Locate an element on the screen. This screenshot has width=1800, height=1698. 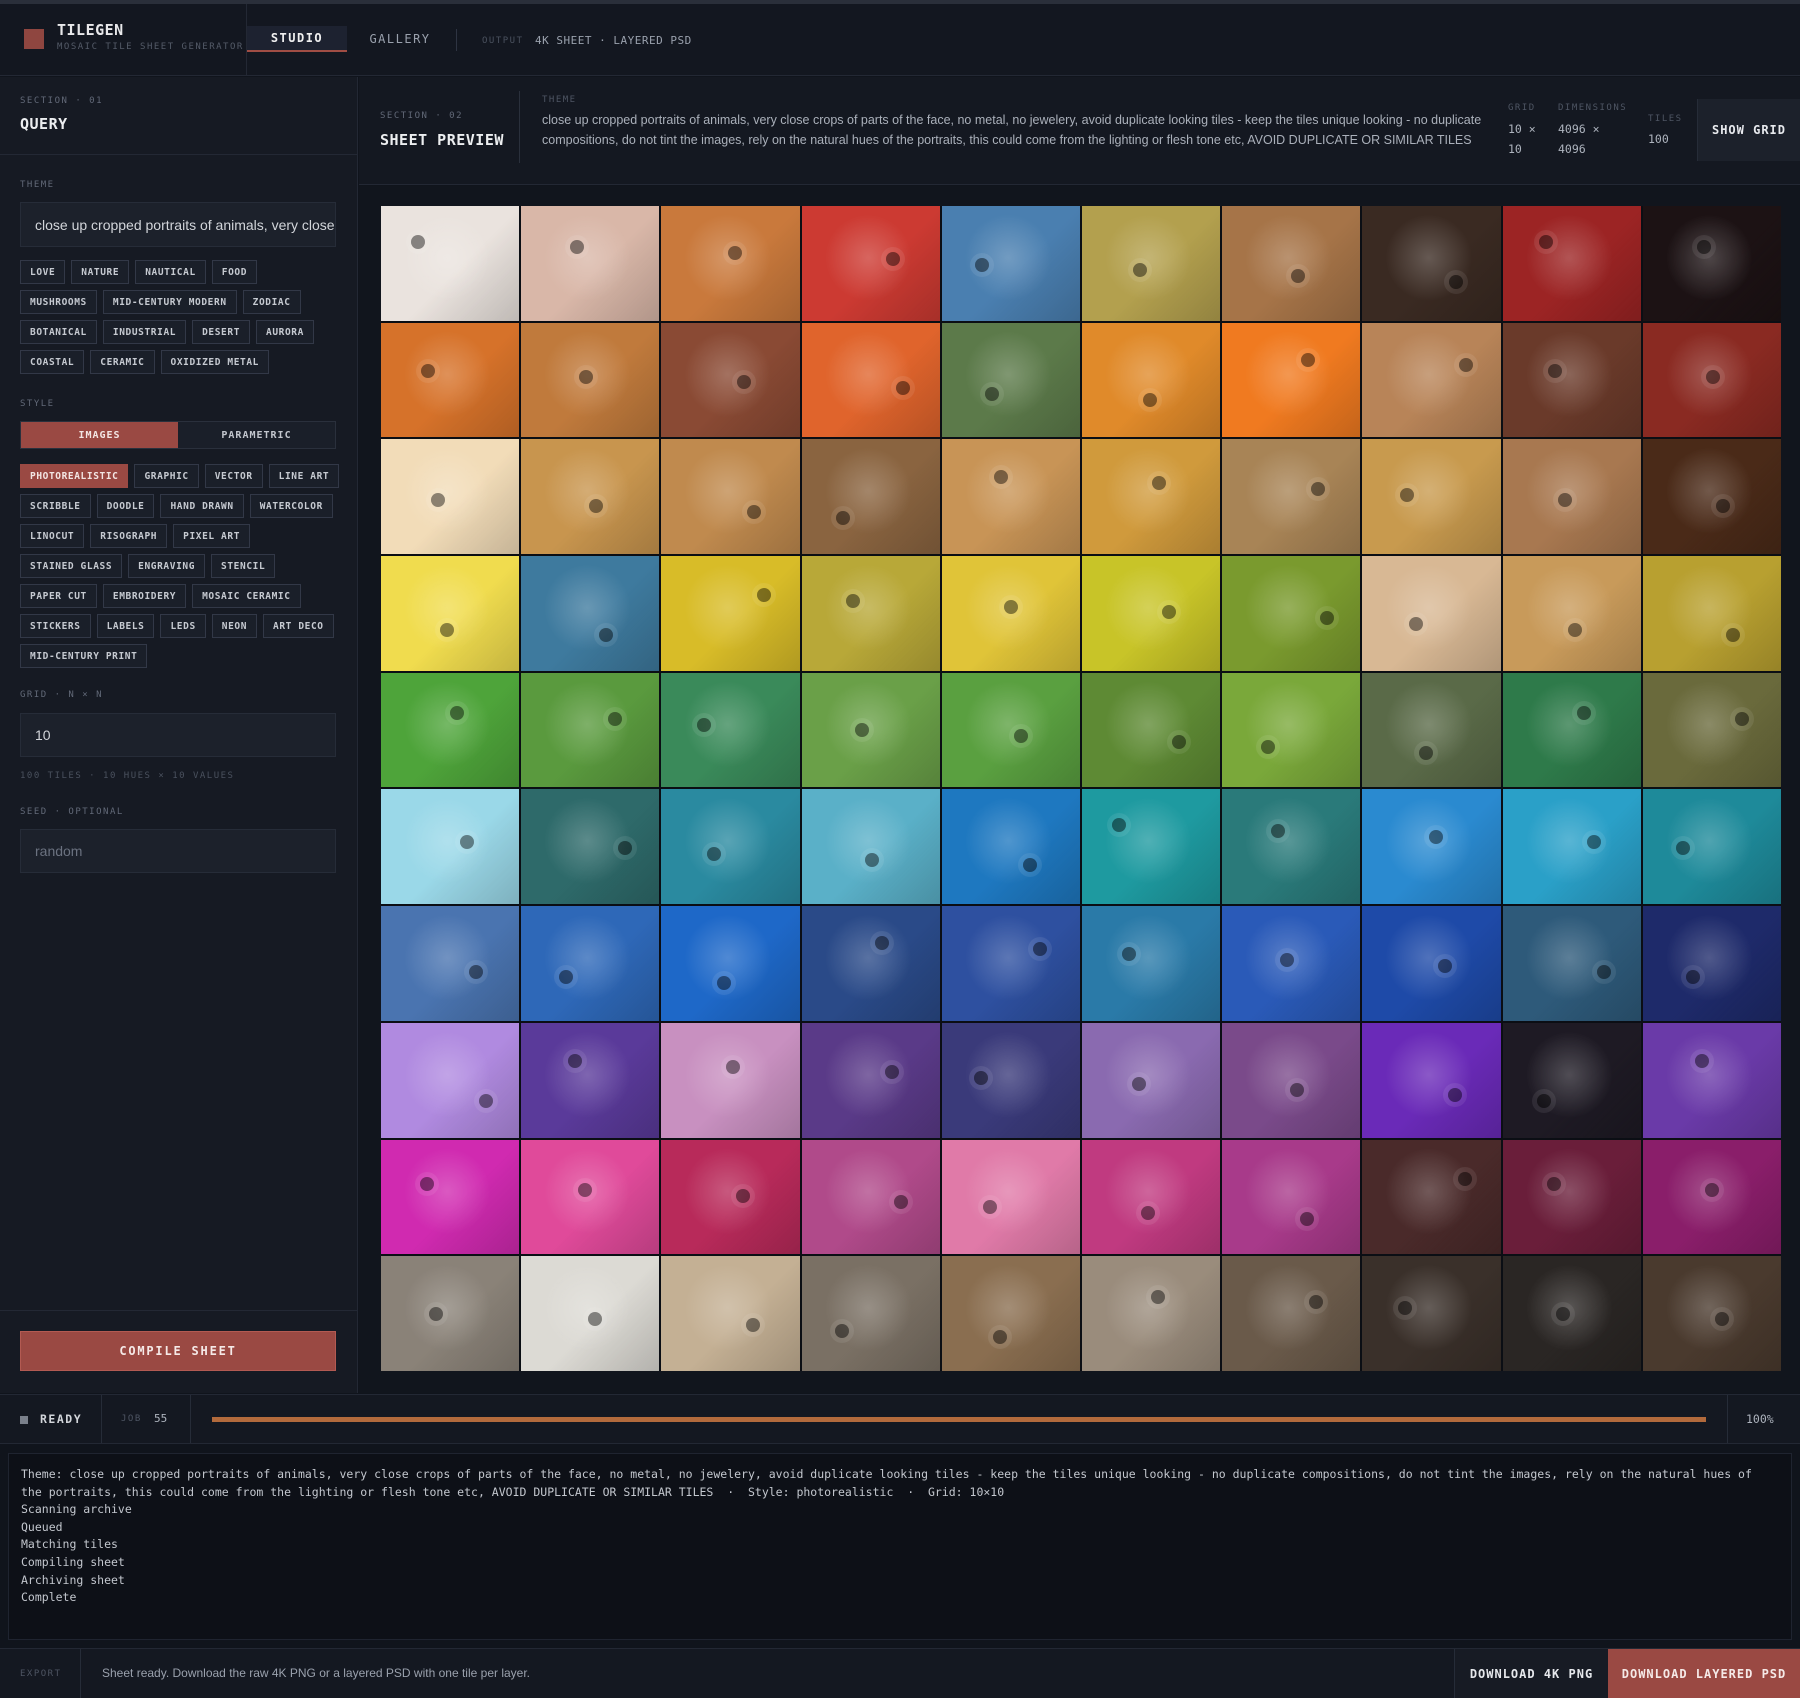
chip-desert: DESERT is located at coordinates (221, 332).